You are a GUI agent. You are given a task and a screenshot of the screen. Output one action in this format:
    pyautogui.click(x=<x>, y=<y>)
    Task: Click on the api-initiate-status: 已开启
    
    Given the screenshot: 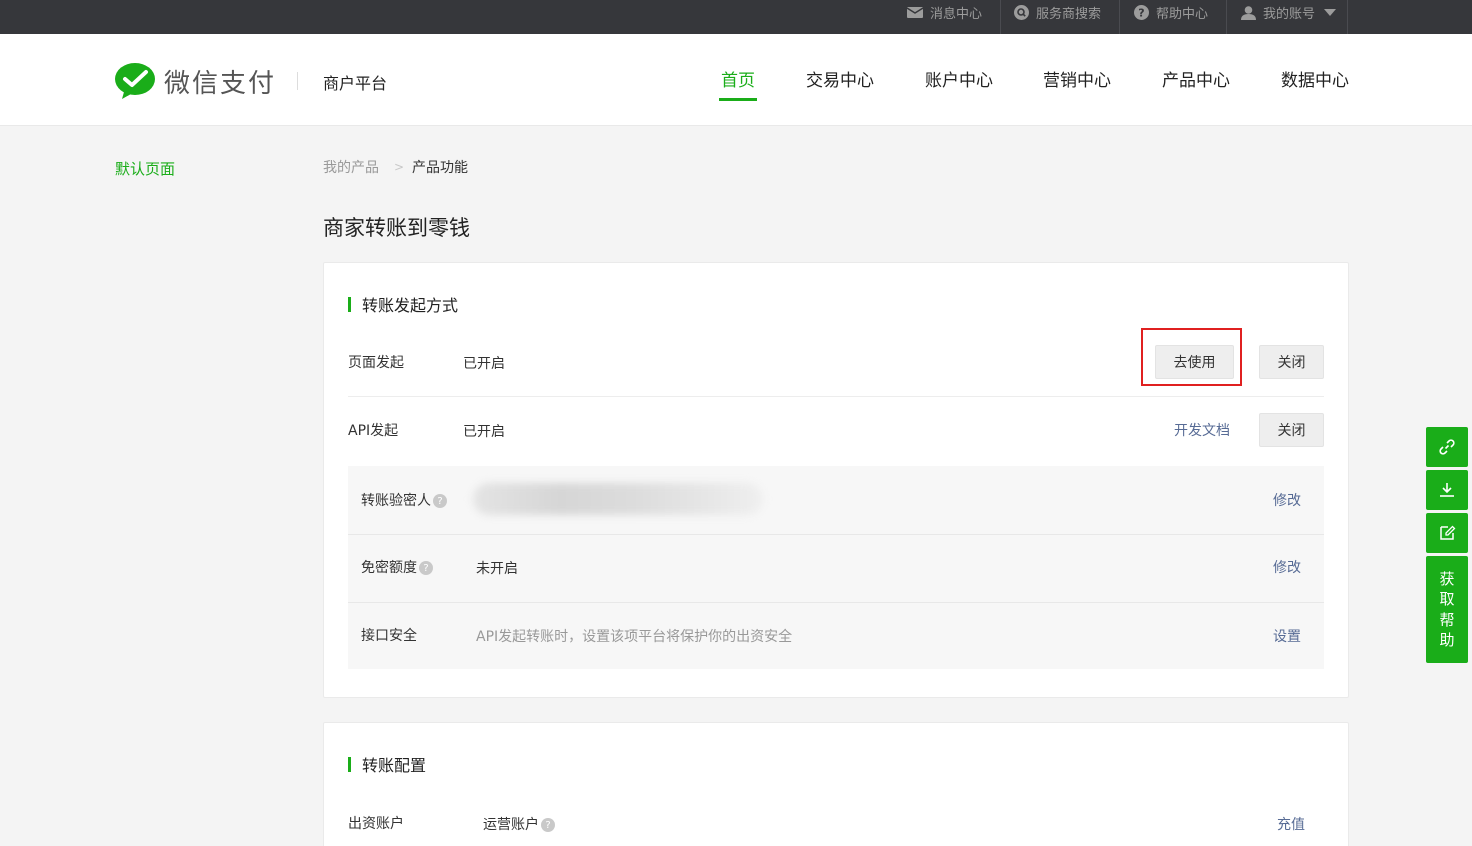 What is the action you would take?
    pyautogui.click(x=484, y=432)
    